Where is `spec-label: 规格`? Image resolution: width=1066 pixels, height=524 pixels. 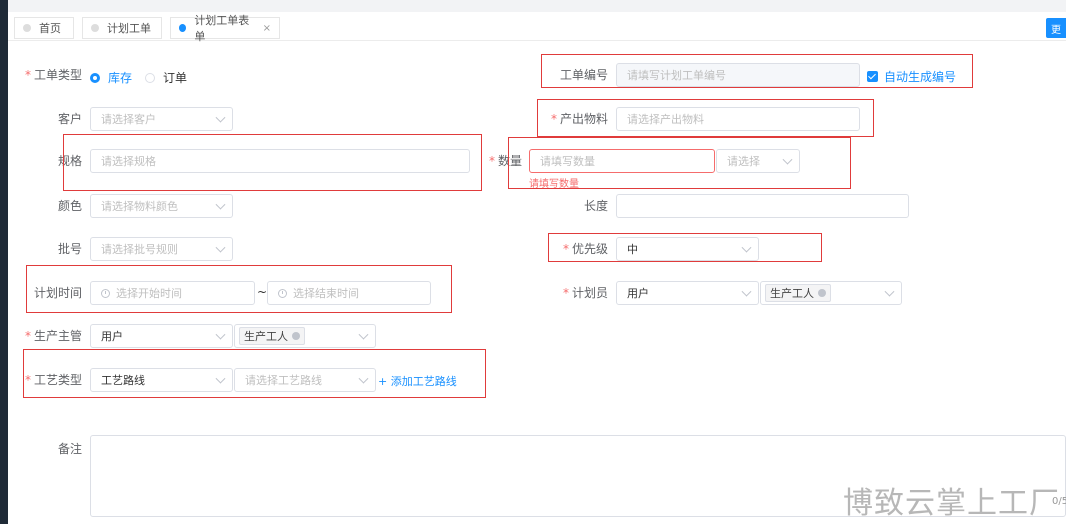
spec-label: 规格 is located at coordinates (69, 161).